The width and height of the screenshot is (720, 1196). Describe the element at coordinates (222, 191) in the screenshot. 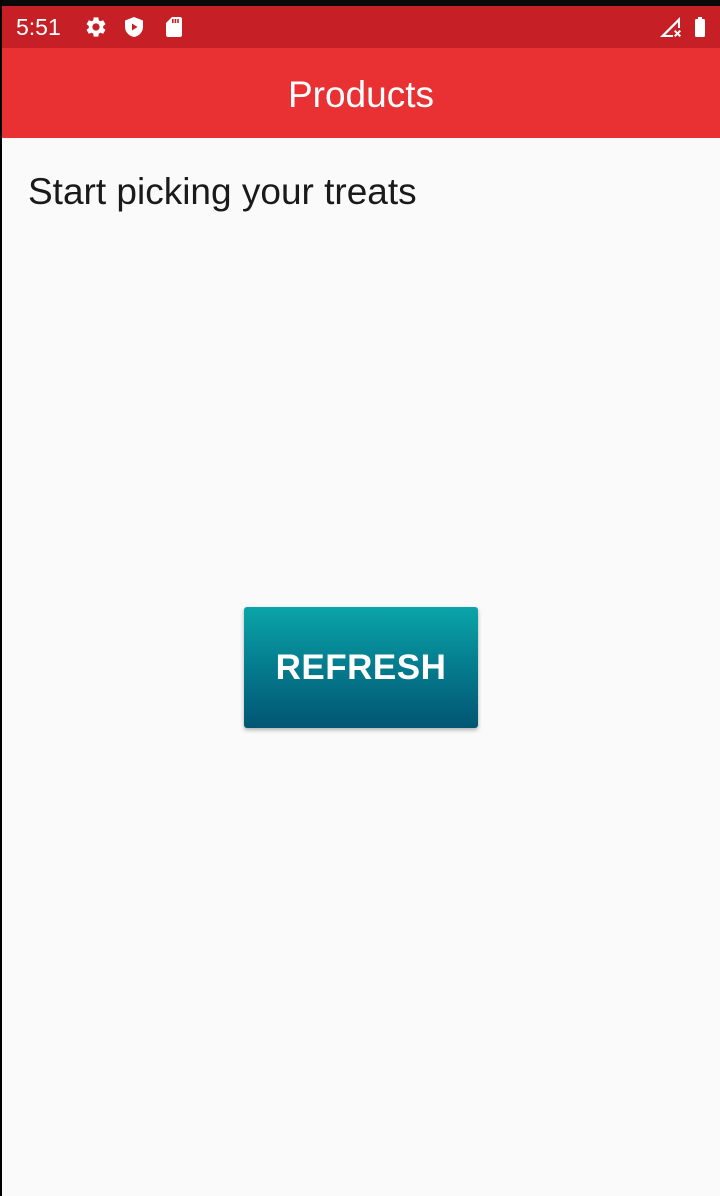

I see `prompt-text: Start picking your treats` at that location.